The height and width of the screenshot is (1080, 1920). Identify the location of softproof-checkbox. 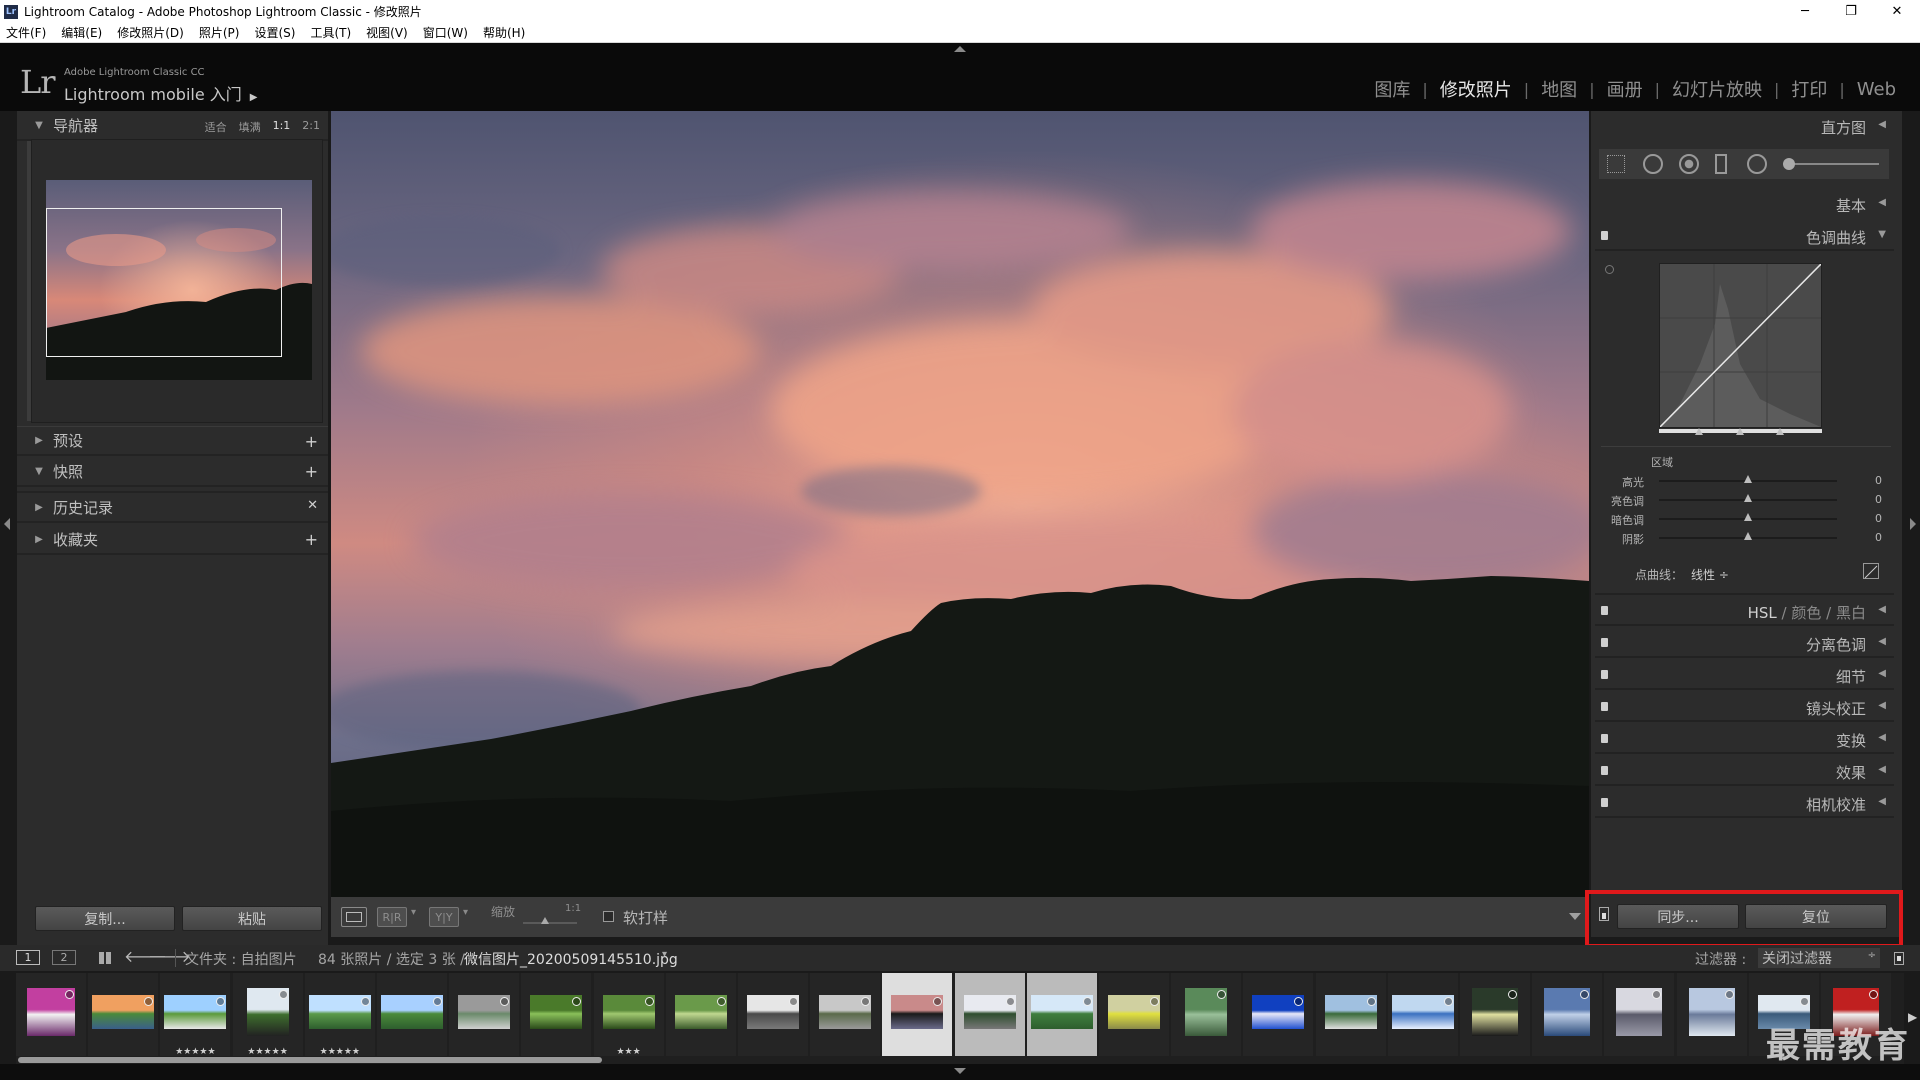
(608, 916).